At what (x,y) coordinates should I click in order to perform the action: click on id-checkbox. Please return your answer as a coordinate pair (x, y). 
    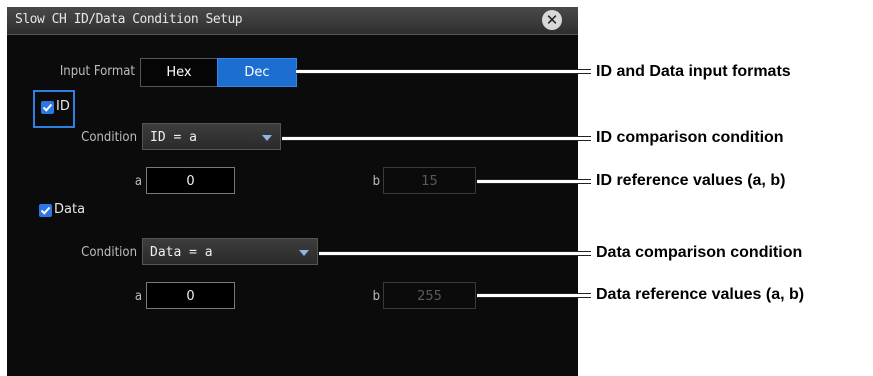
    Looking at the image, I should click on (47, 107).